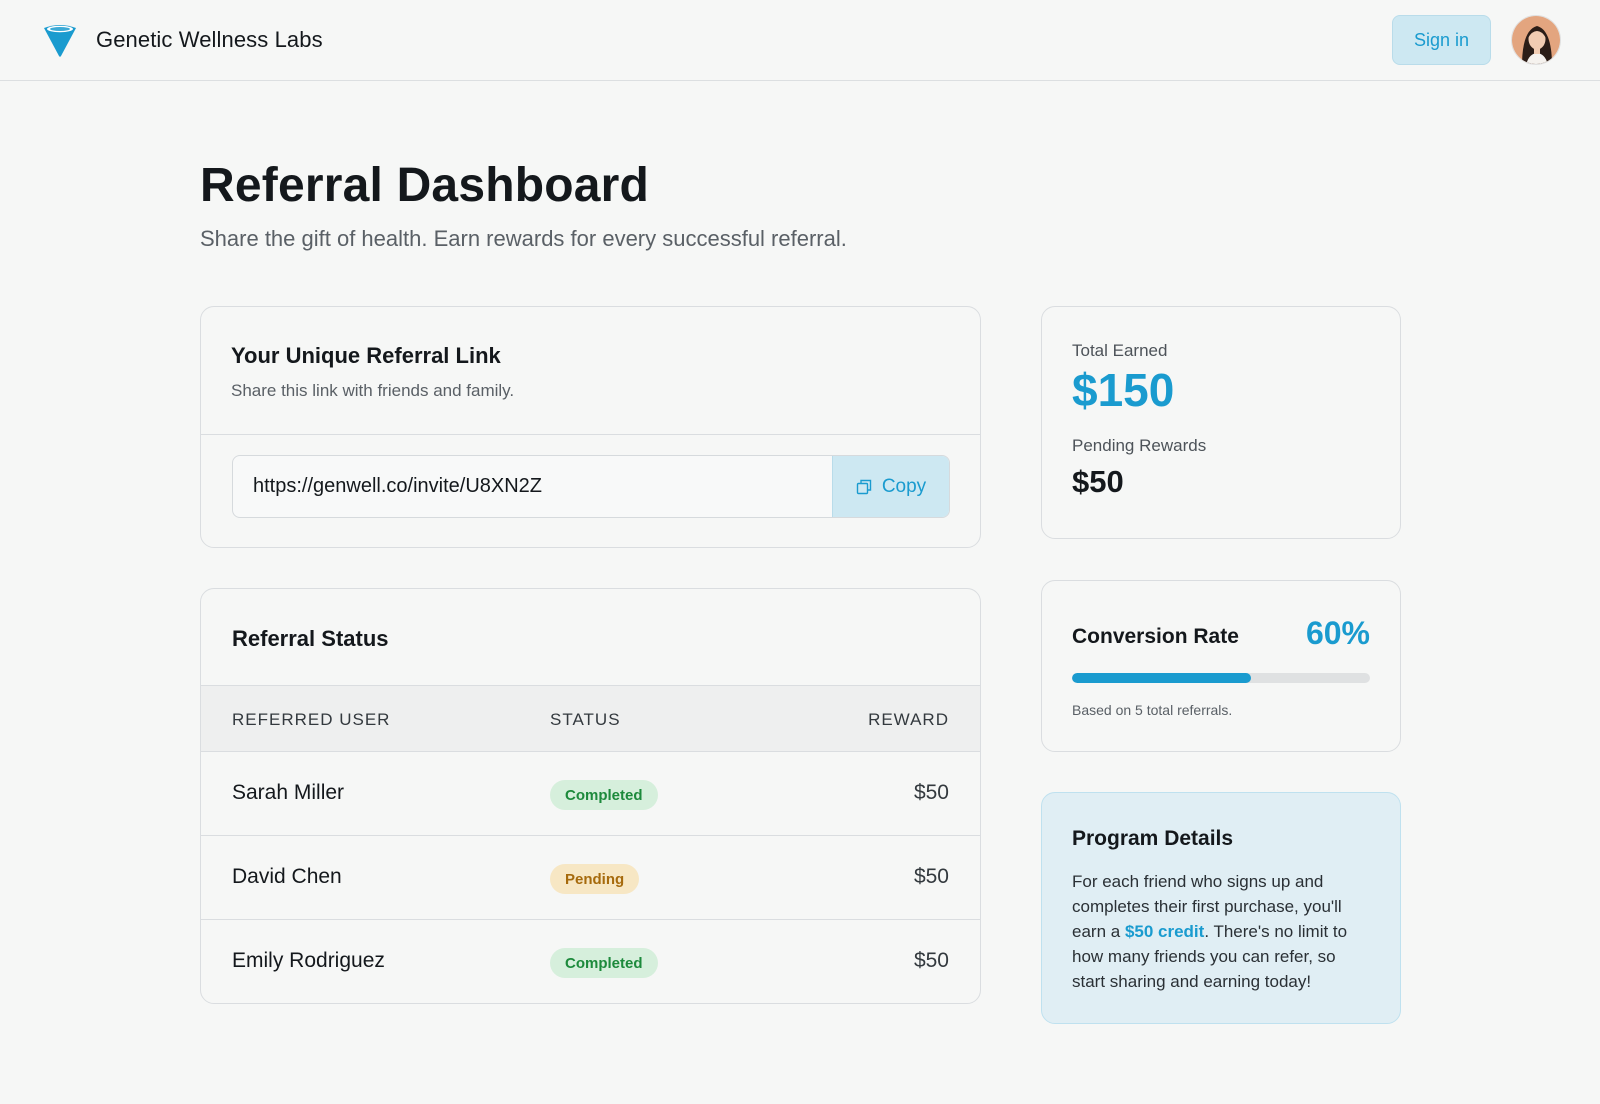  I want to click on table-row: Emily Rodriguez Completed $50, so click(590, 961).